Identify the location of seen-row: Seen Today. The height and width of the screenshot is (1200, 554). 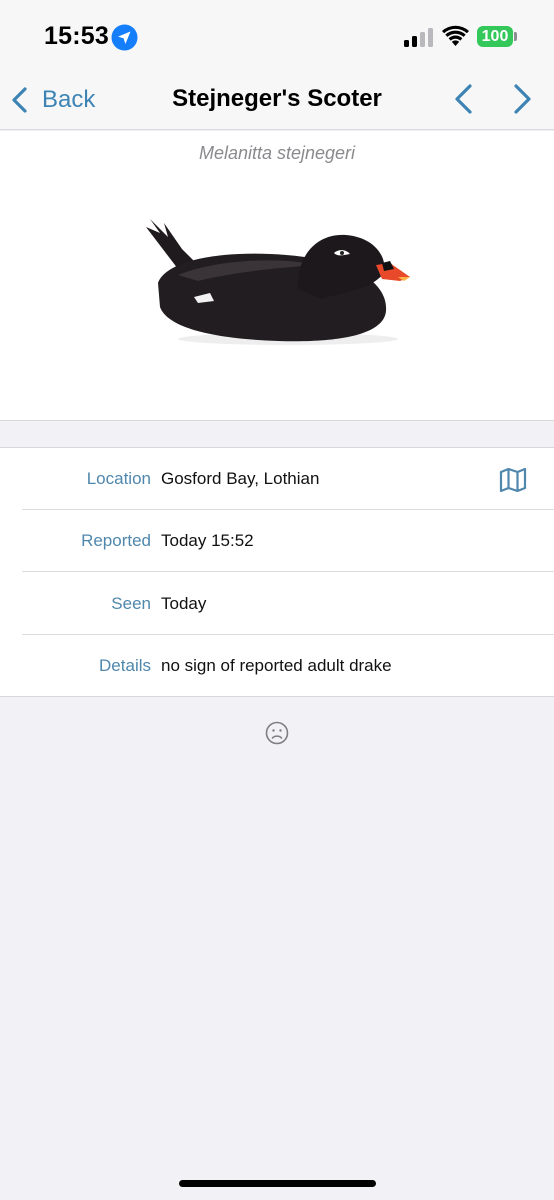
(277, 604).